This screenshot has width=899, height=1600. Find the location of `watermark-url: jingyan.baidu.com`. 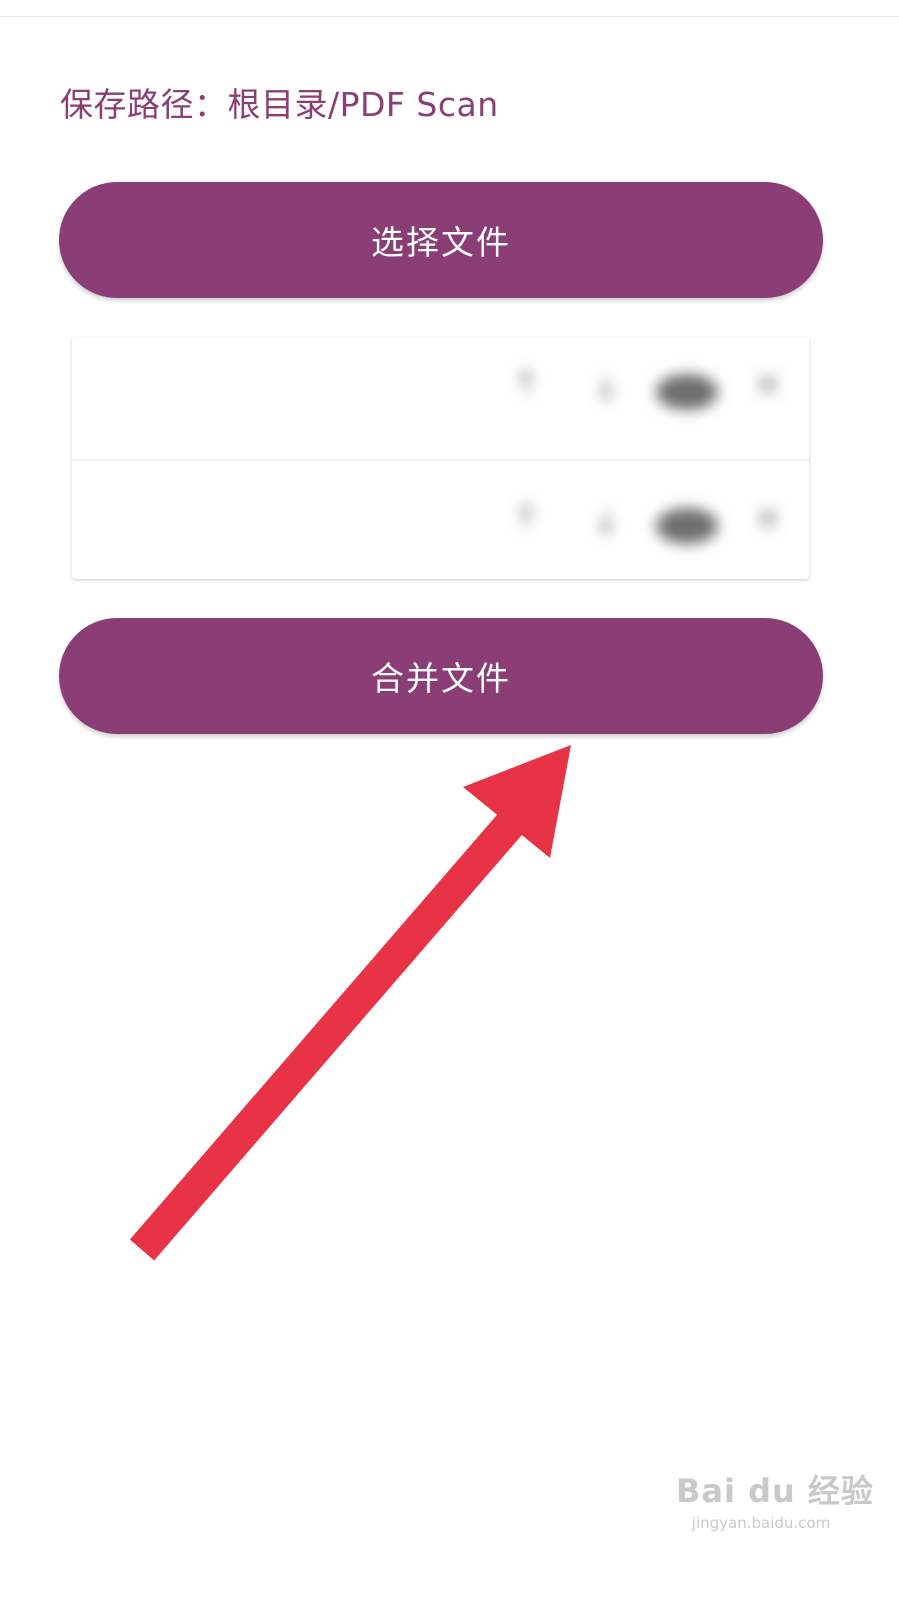

watermark-url: jingyan.baidu.com is located at coordinates (761, 1523).